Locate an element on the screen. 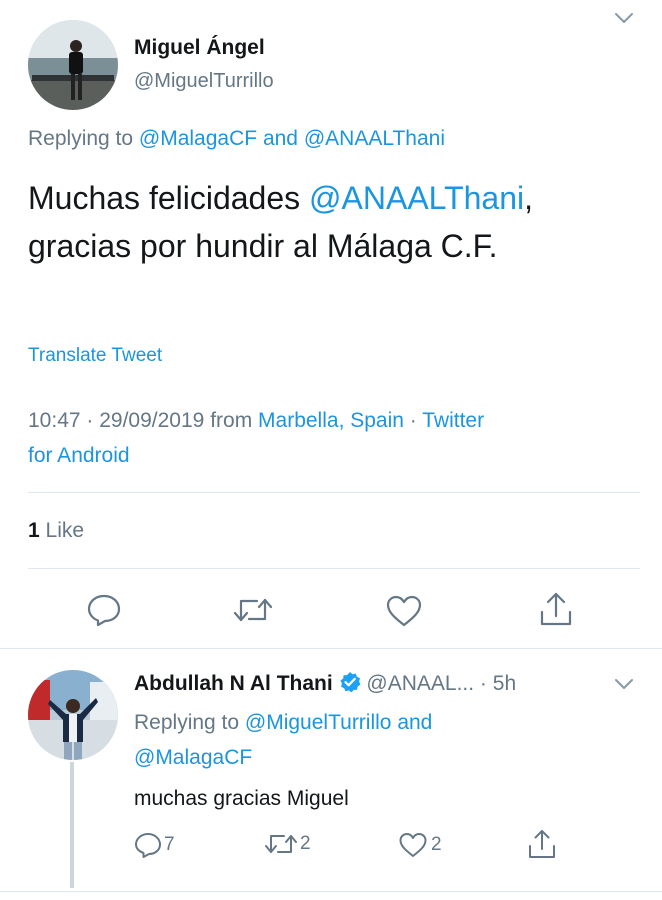 Image resolution: width=662 pixels, height=900 pixels. tweet-meta-line-2: for Android is located at coordinates (256, 455).